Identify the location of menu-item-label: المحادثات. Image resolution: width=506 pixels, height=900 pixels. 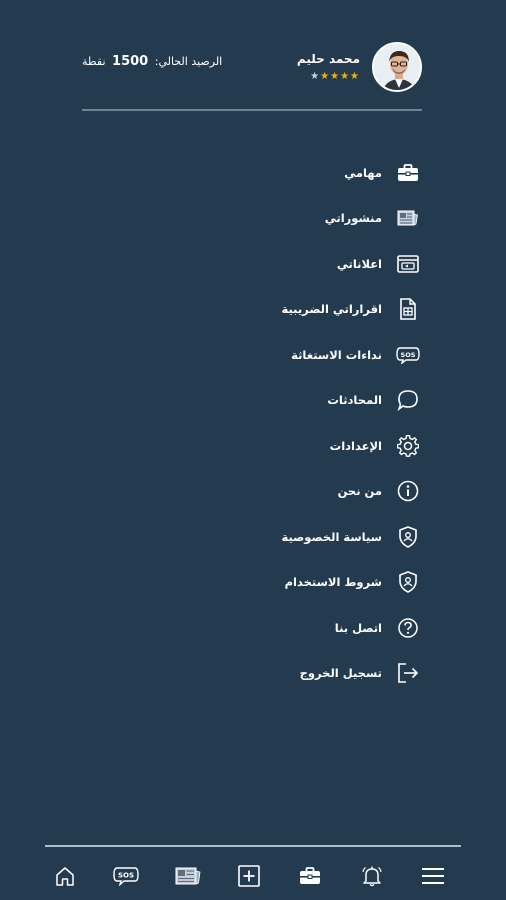
(354, 400).